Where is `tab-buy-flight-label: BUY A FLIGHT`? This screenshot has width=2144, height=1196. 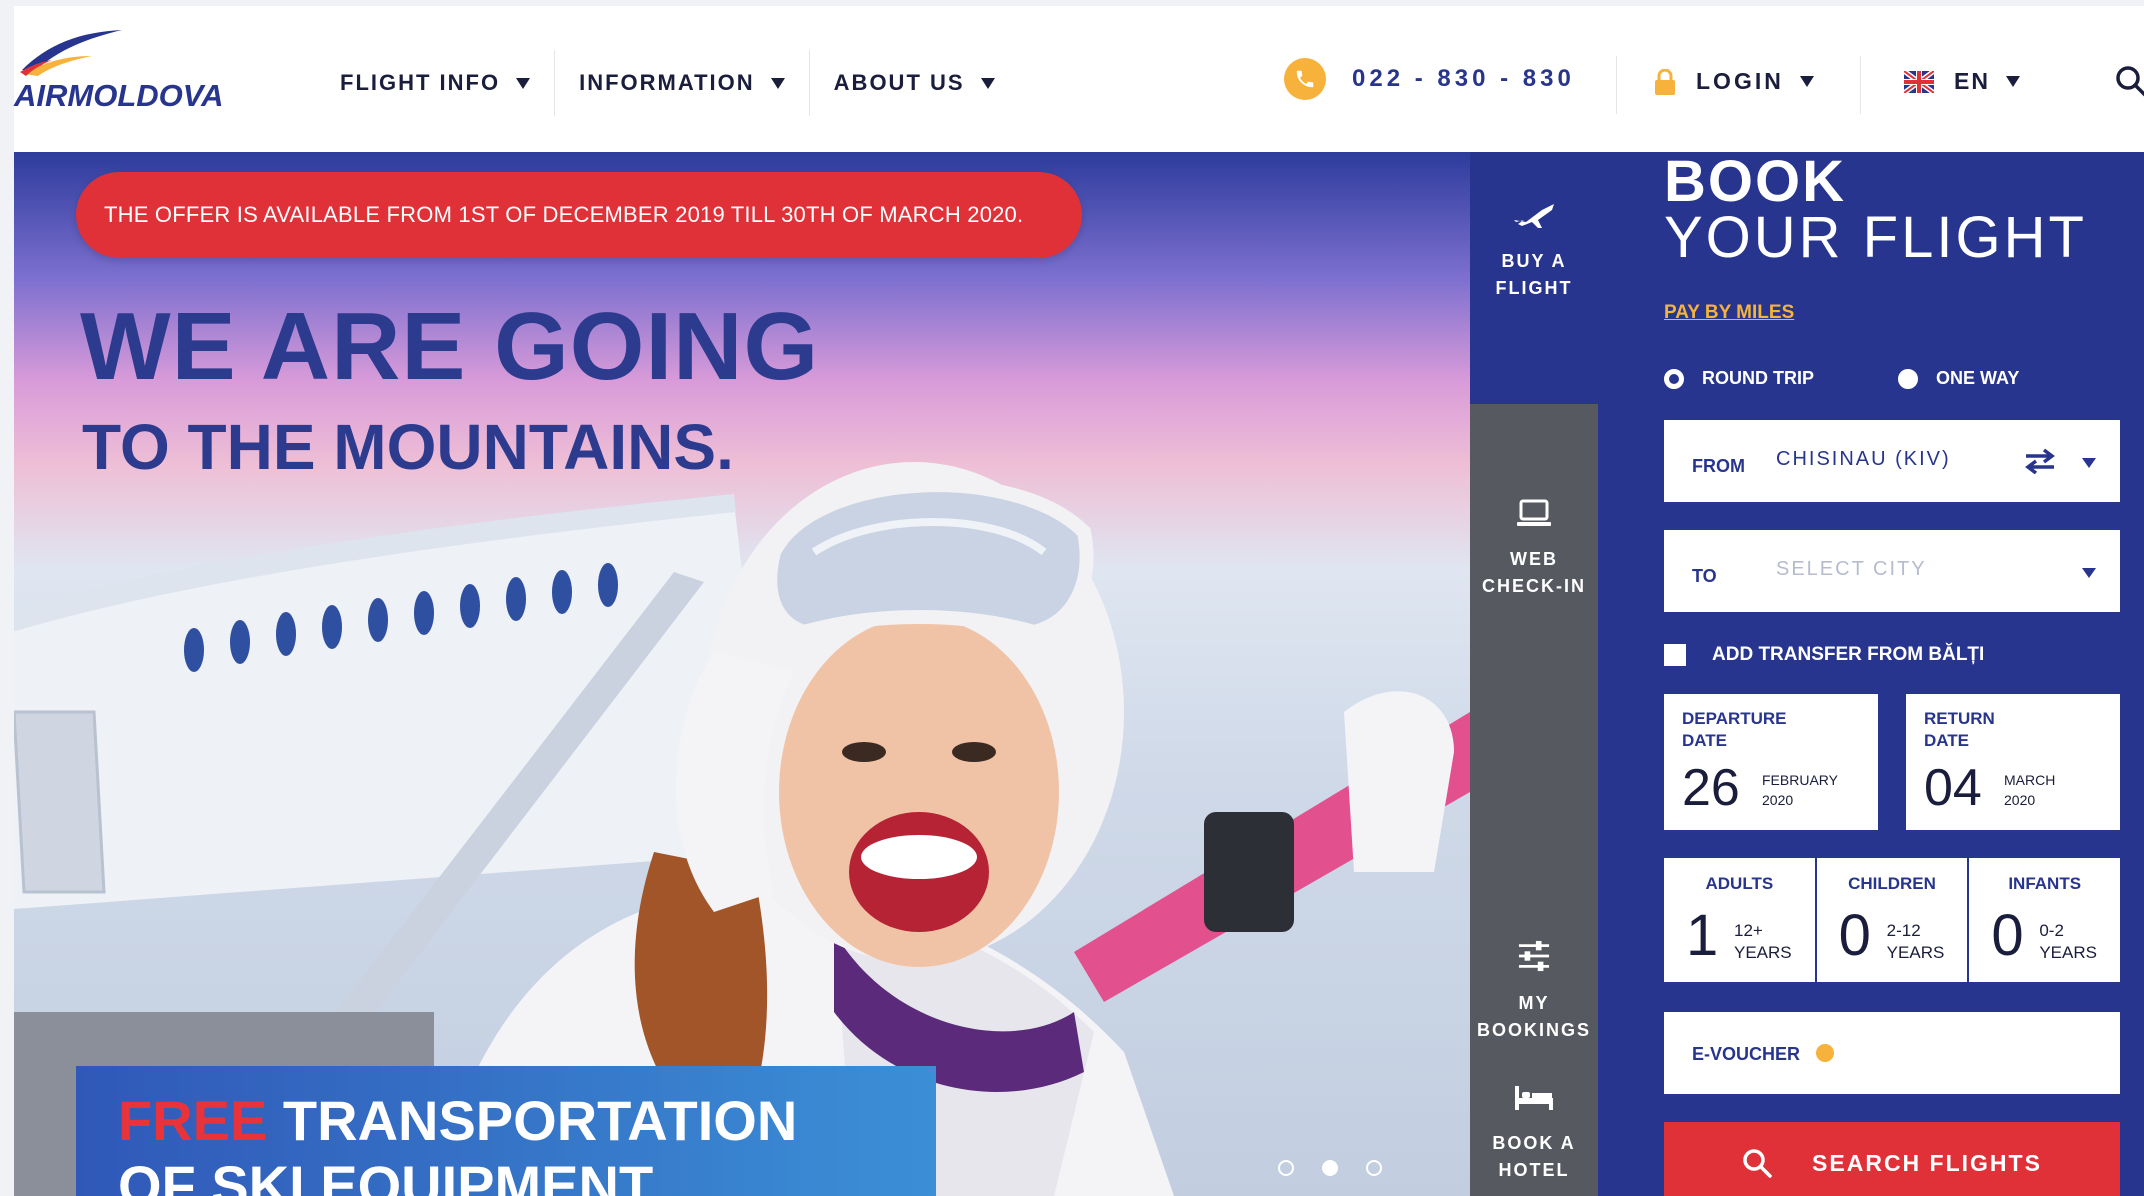
tab-buy-flight-label: BUY A FLIGHT is located at coordinates (1534, 274).